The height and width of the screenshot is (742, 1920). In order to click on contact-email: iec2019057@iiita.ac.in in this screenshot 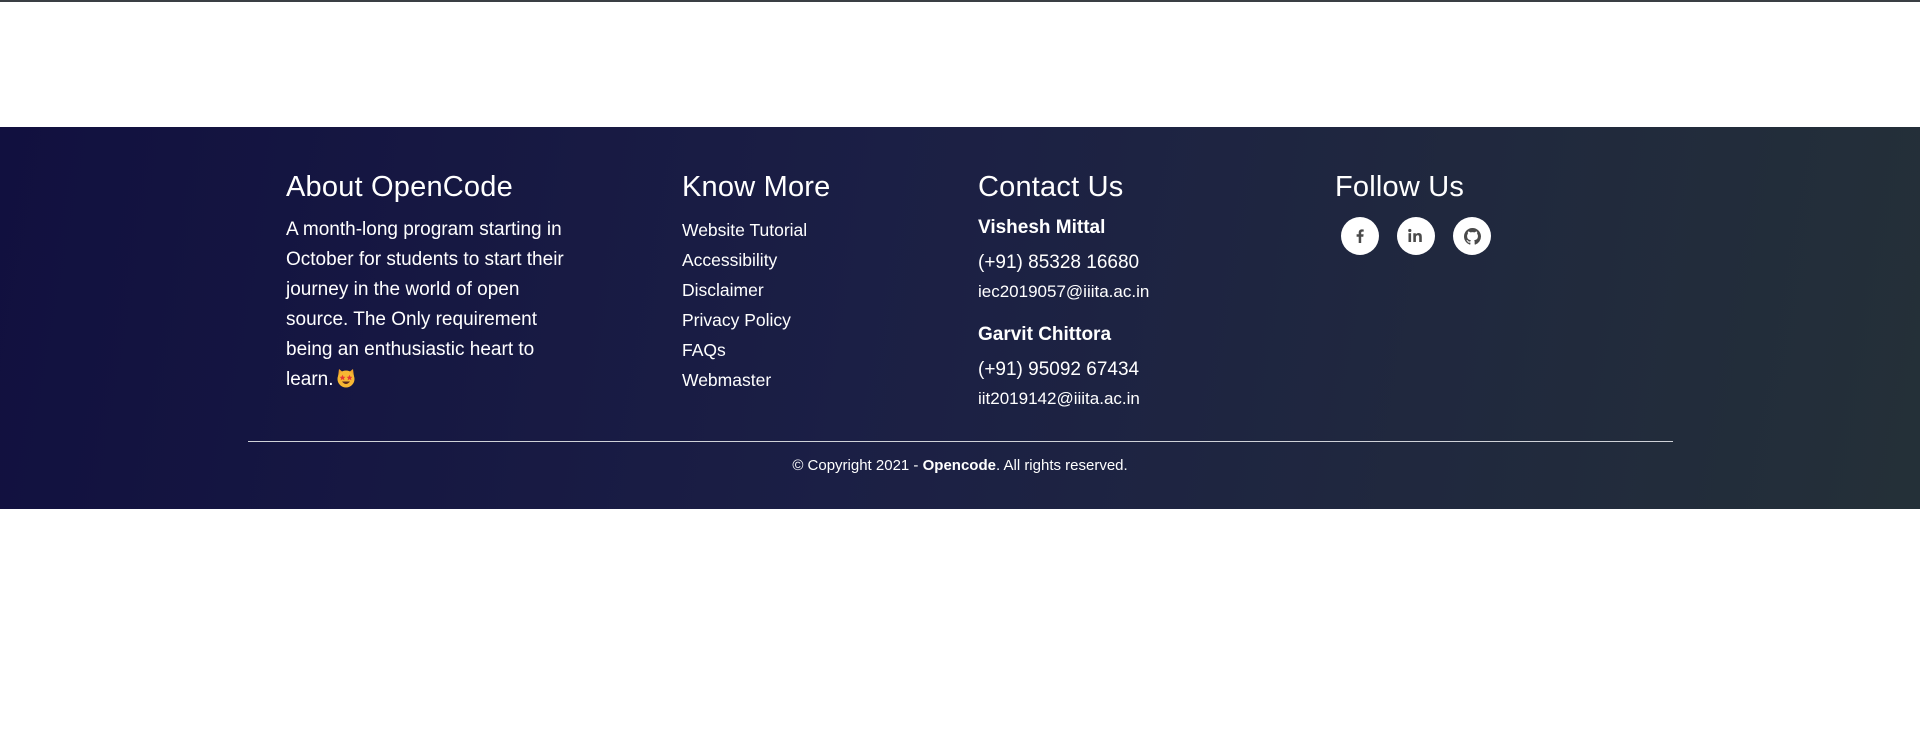, I will do `click(1108, 292)`.